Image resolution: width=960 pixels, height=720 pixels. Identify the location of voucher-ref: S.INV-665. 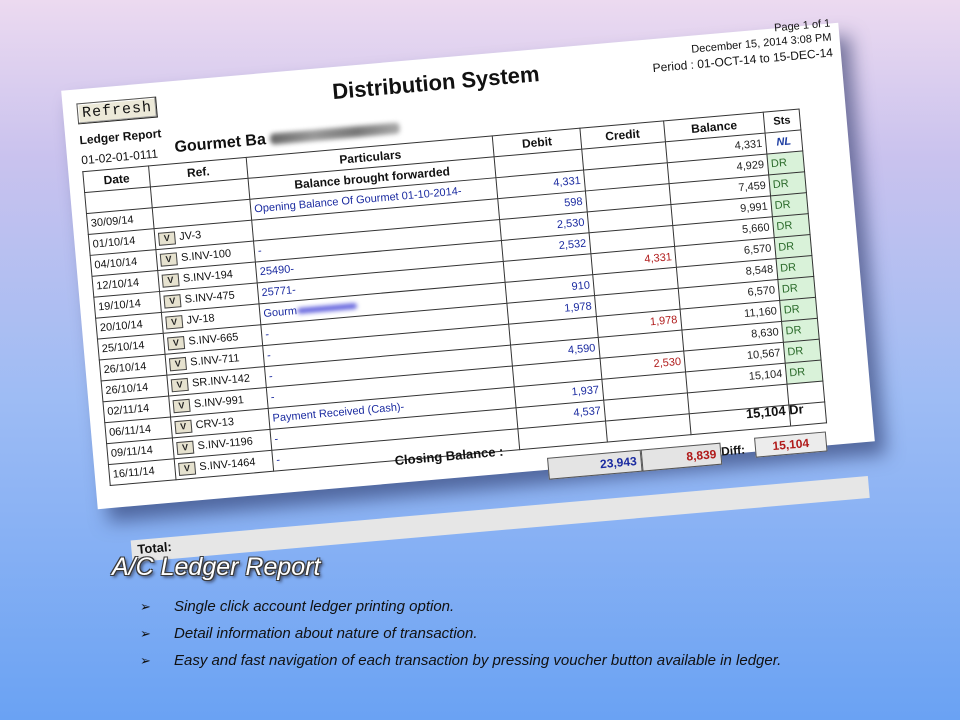
(213, 339).